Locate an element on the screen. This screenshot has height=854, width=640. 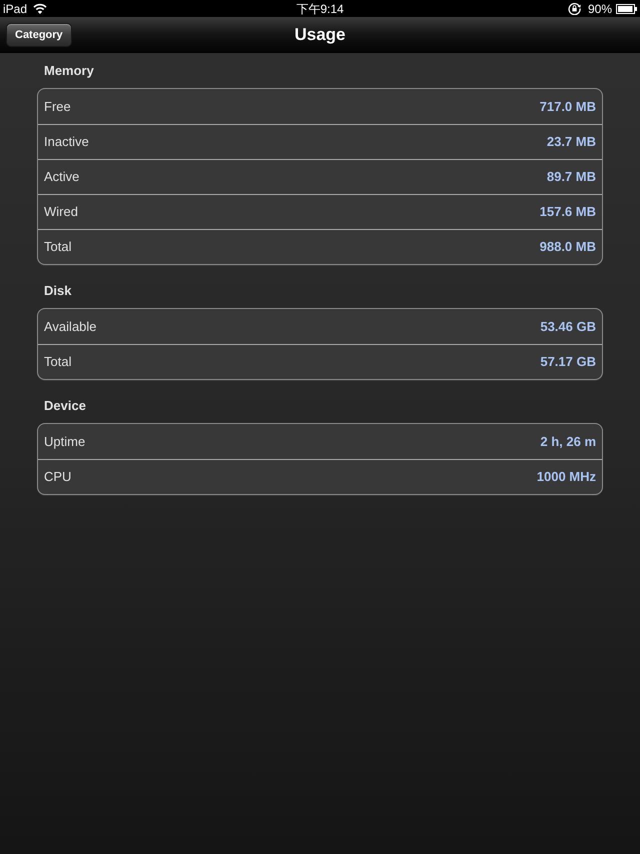
row-value: 988.0 MB is located at coordinates (568, 247).